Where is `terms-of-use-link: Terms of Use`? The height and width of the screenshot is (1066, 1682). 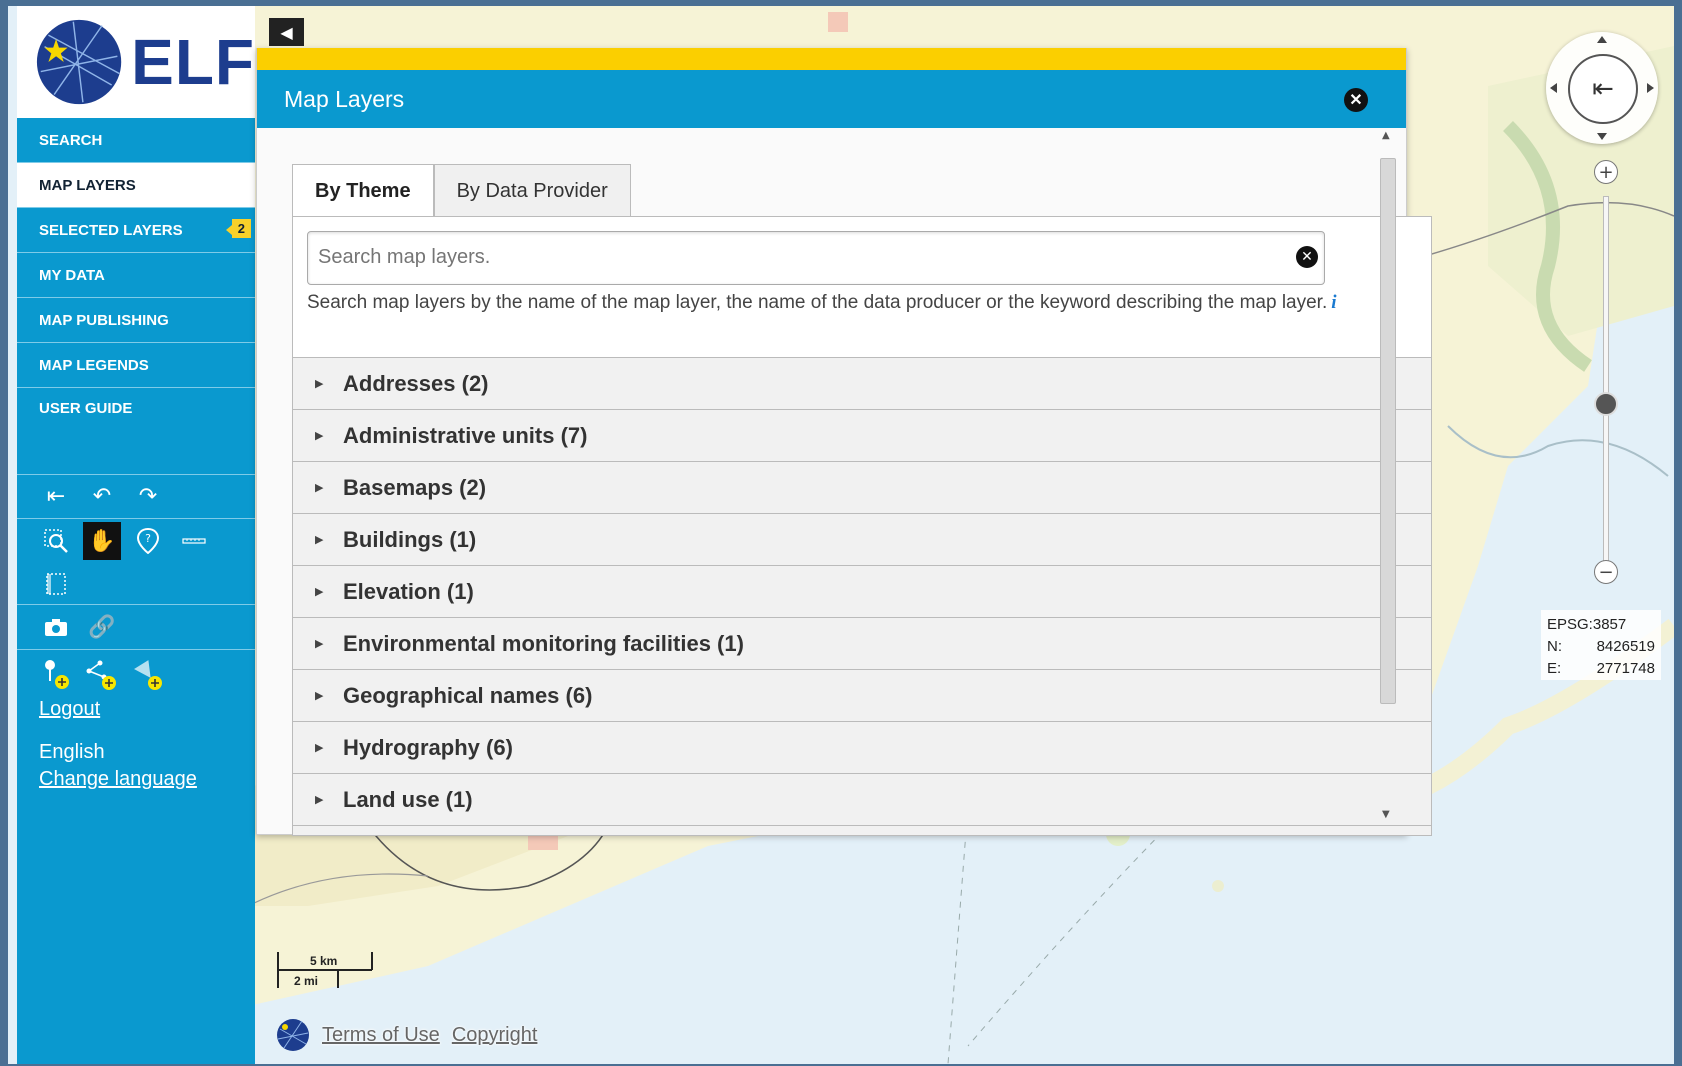 terms-of-use-link: Terms of Use is located at coordinates (381, 1035).